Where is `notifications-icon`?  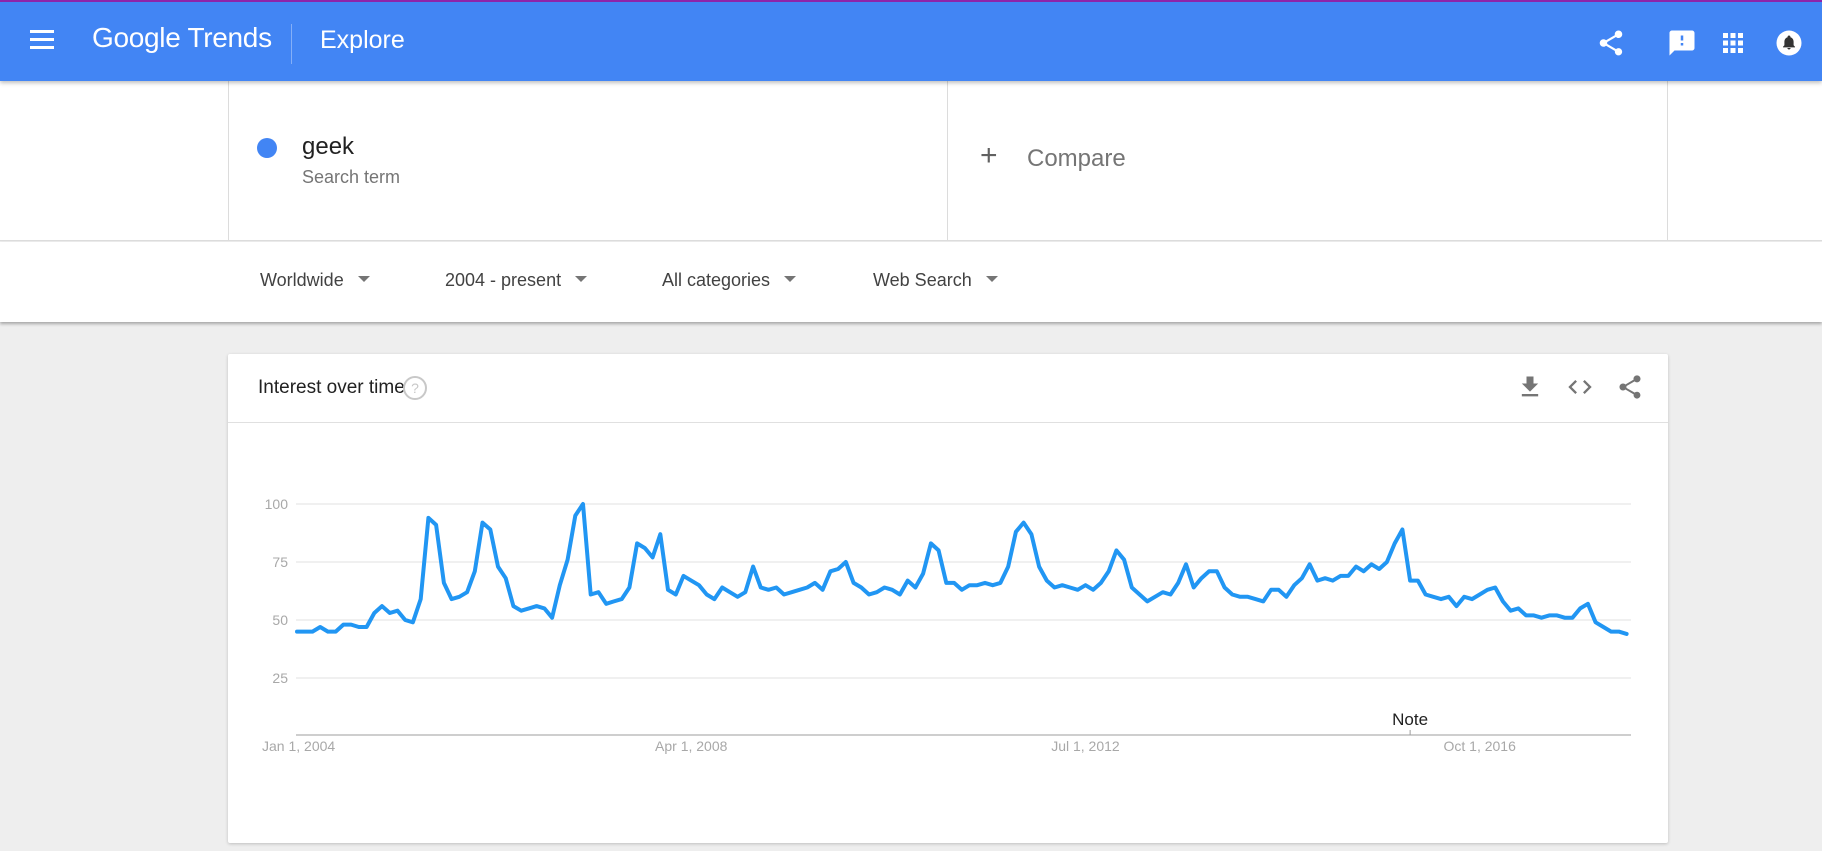 notifications-icon is located at coordinates (1789, 43).